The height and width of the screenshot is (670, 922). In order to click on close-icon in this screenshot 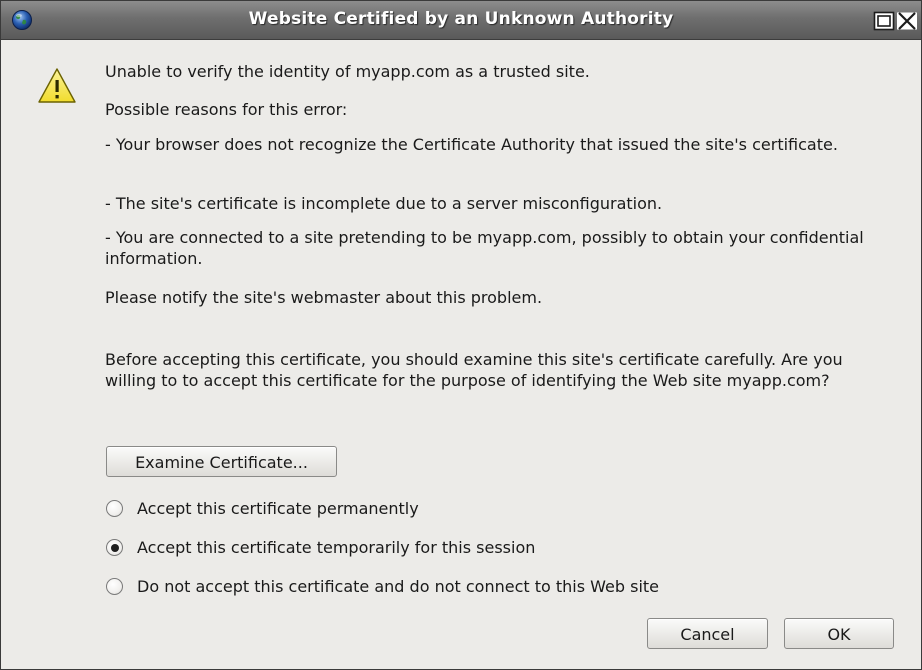, I will do `click(907, 21)`.